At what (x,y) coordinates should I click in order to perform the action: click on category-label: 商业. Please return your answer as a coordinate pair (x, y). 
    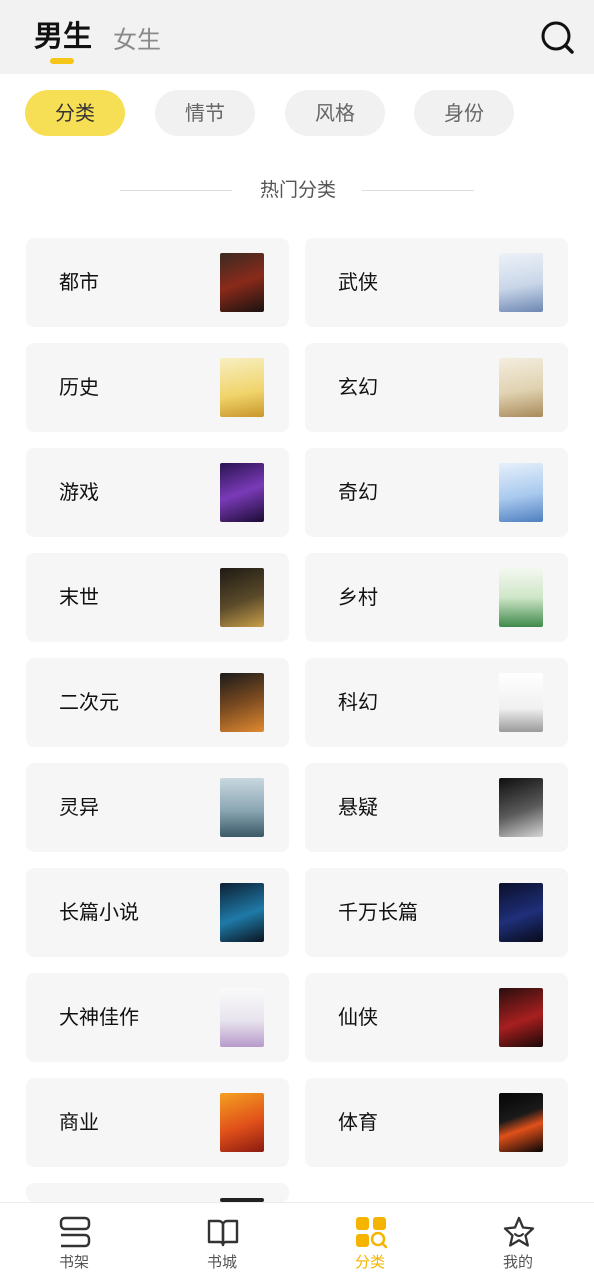
    Looking at the image, I should click on (79, 1122).